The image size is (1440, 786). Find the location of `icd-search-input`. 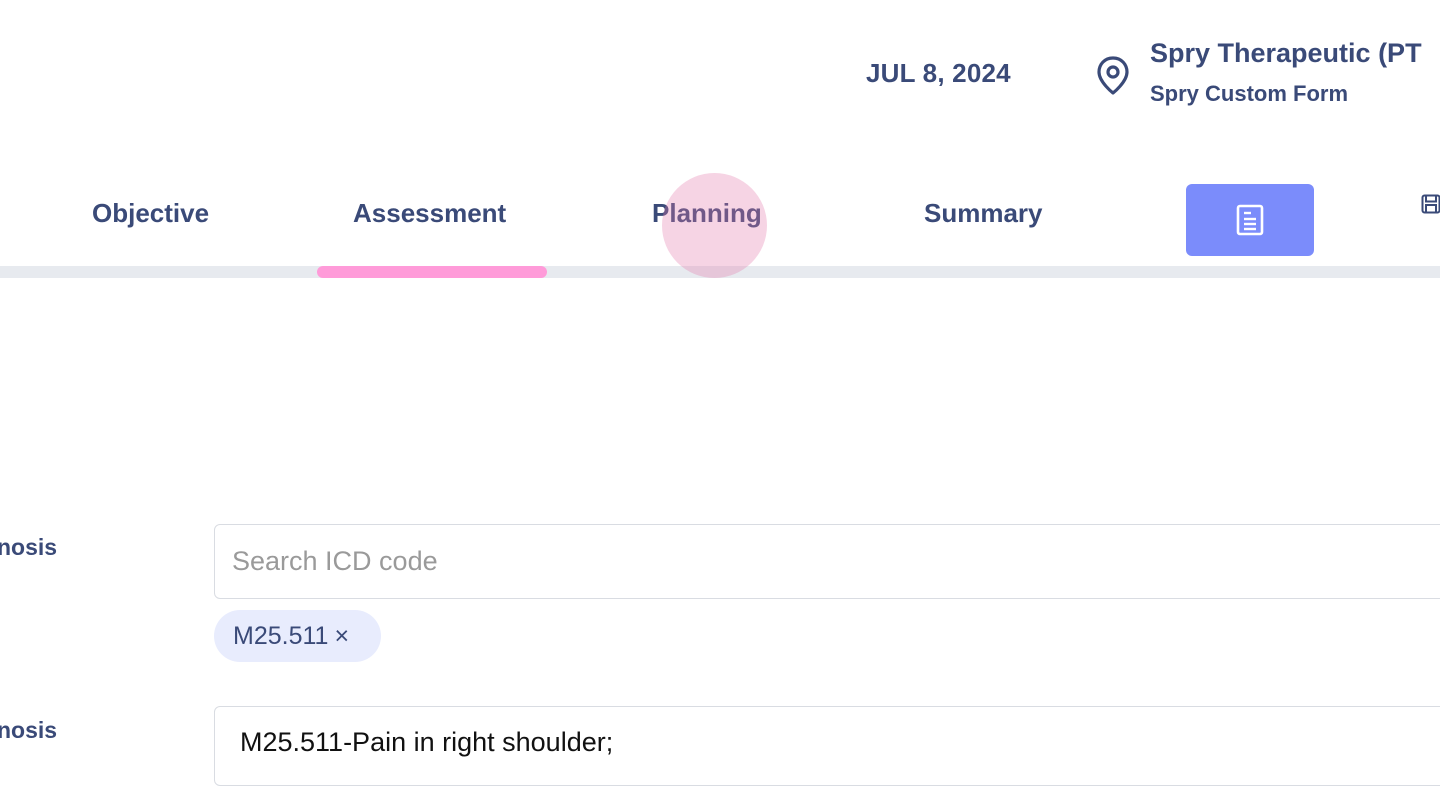

icd-search-input is located at coordinates (827, 561).